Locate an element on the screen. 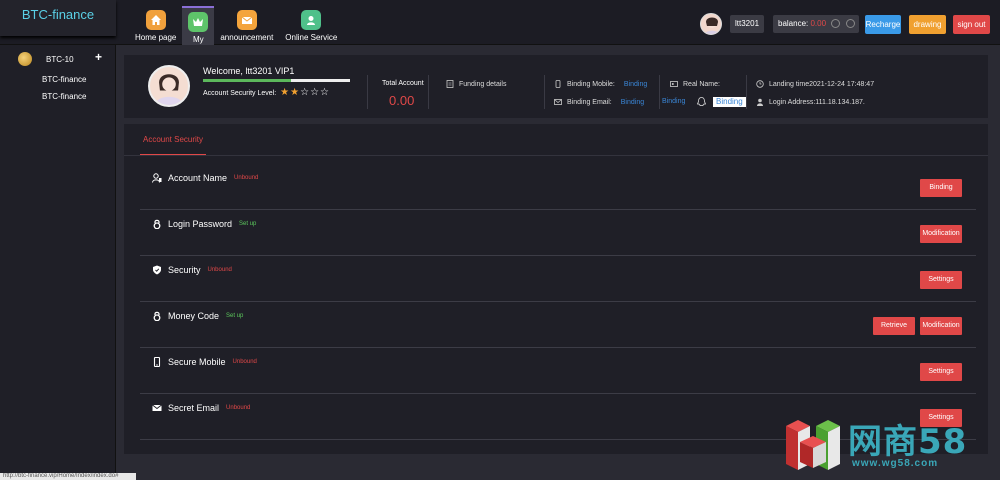 This screenshot has width=1000, height=480. nav-my: My is located at coordinates (198, 25).